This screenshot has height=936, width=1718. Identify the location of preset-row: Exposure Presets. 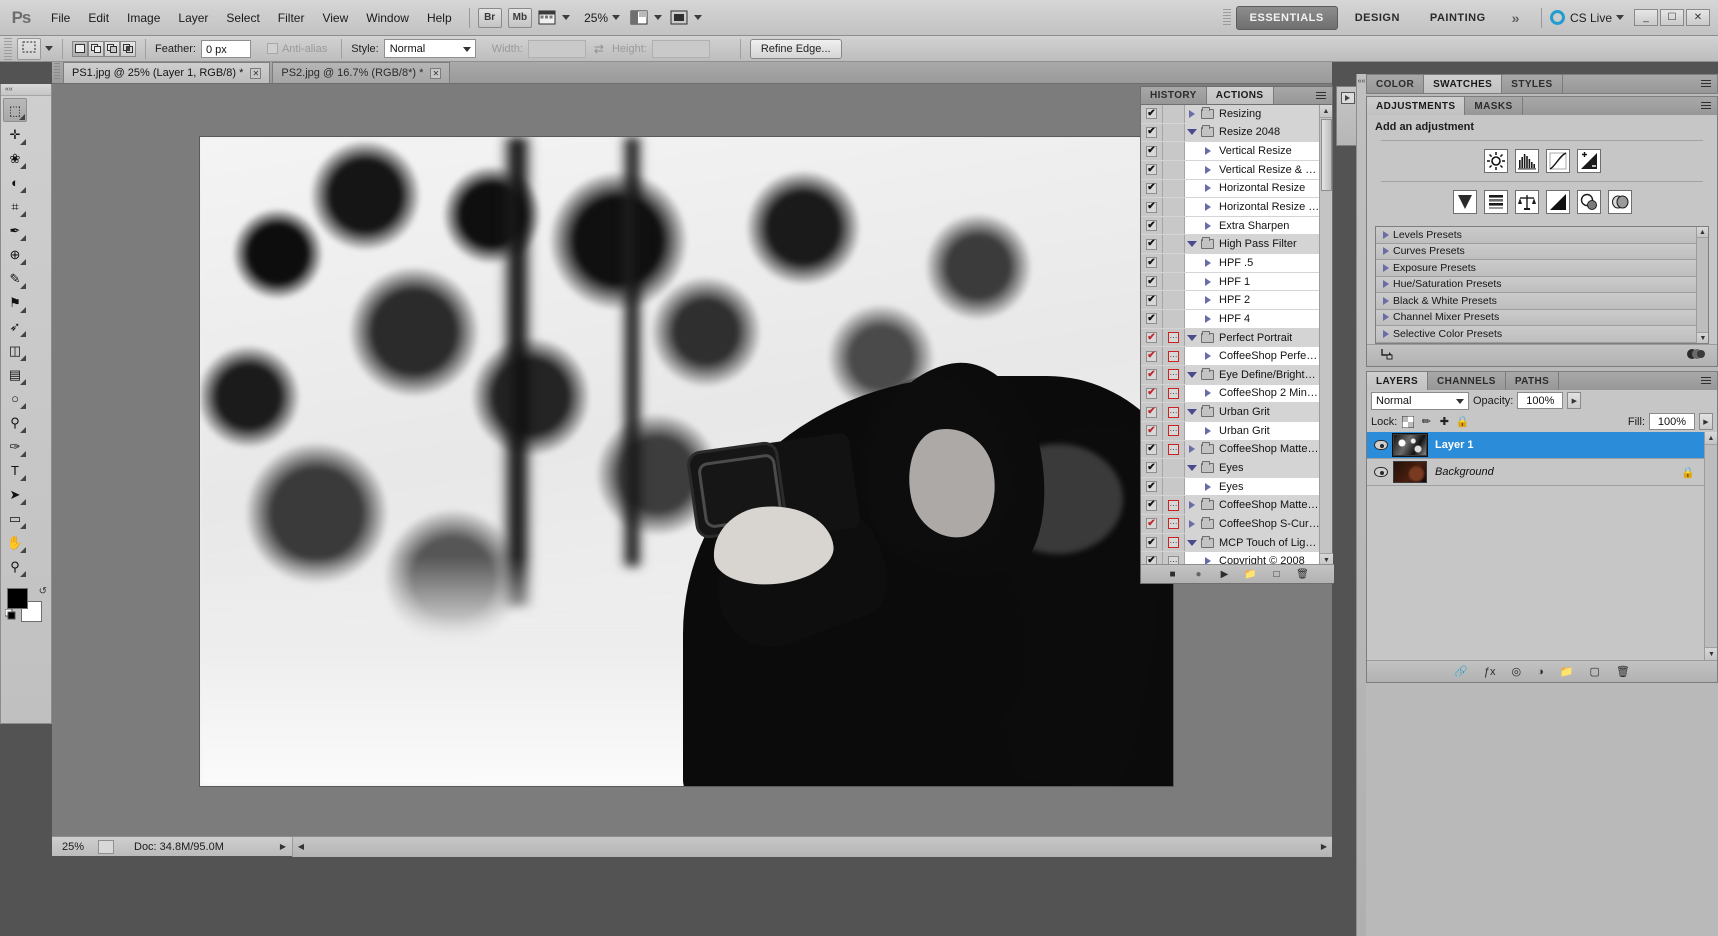
(1542, 268).